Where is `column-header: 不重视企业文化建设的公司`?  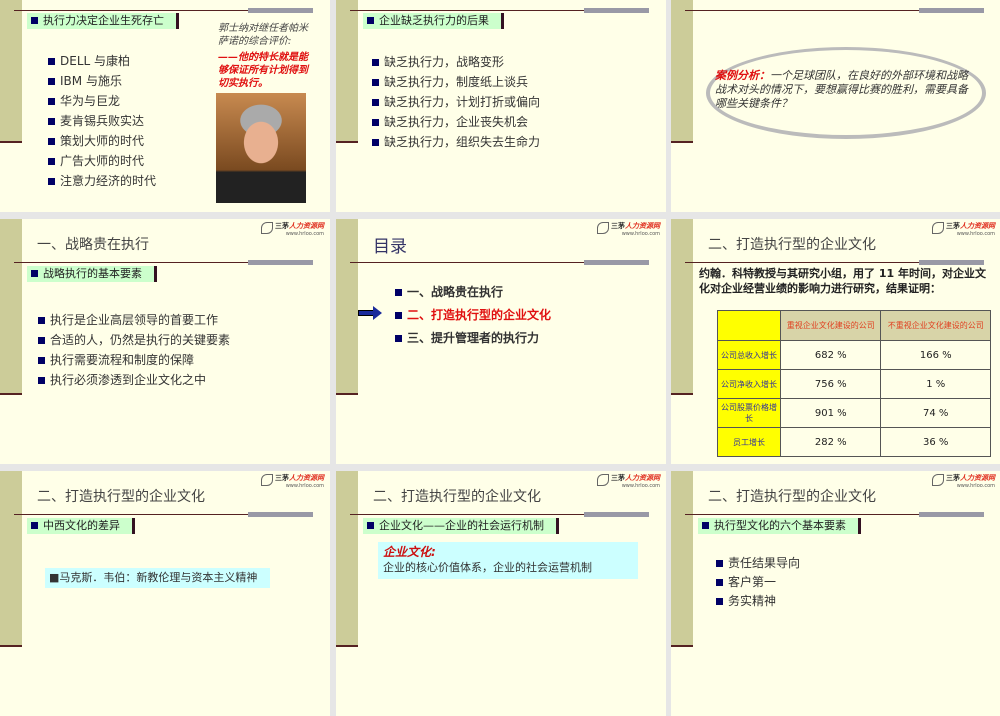
column-header: 不重视企业文化建设的公司 is located at coordinates (935, 325).